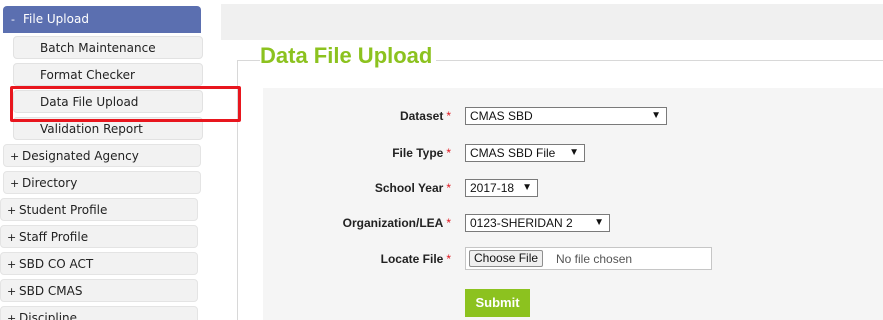 The height and width of the screenshot is (320, 883). Describe the element at coordinates (80, 156) in the screenshot. I see `sidebar-item-label: Designated Agency` at that location.